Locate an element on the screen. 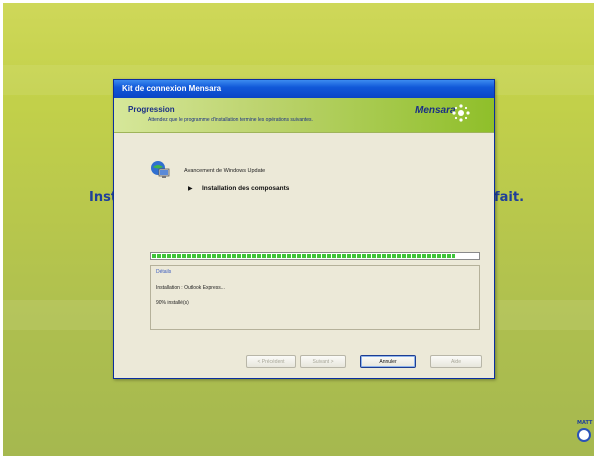 This screenshot has width=597, height=459. corner-logo-icon is located at coordinates (584, 435).